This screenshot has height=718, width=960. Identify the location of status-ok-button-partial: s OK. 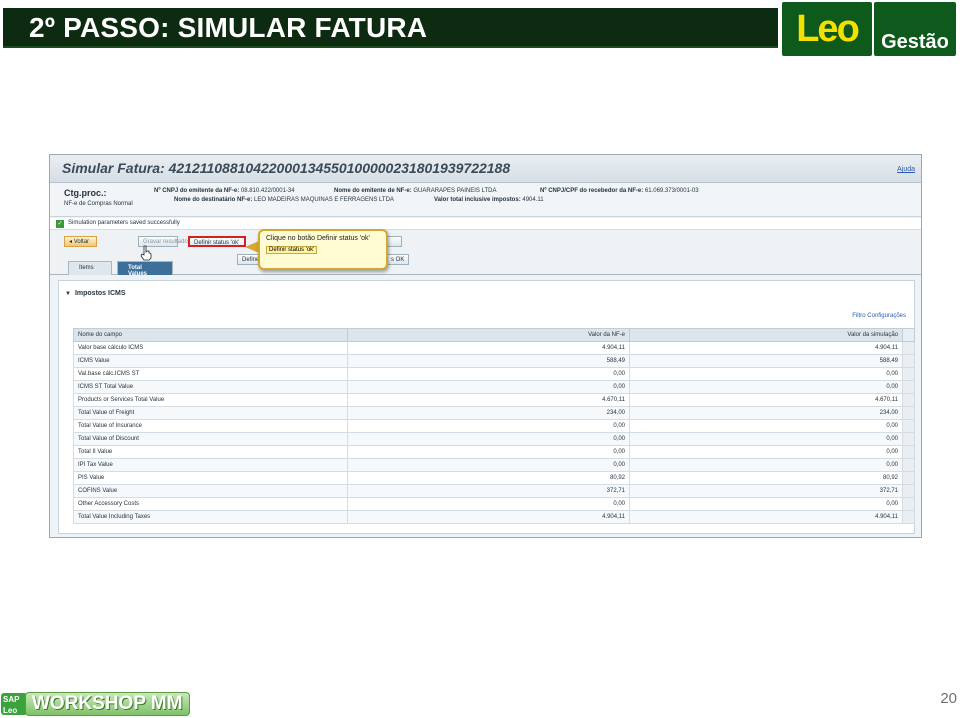
(398, 259).